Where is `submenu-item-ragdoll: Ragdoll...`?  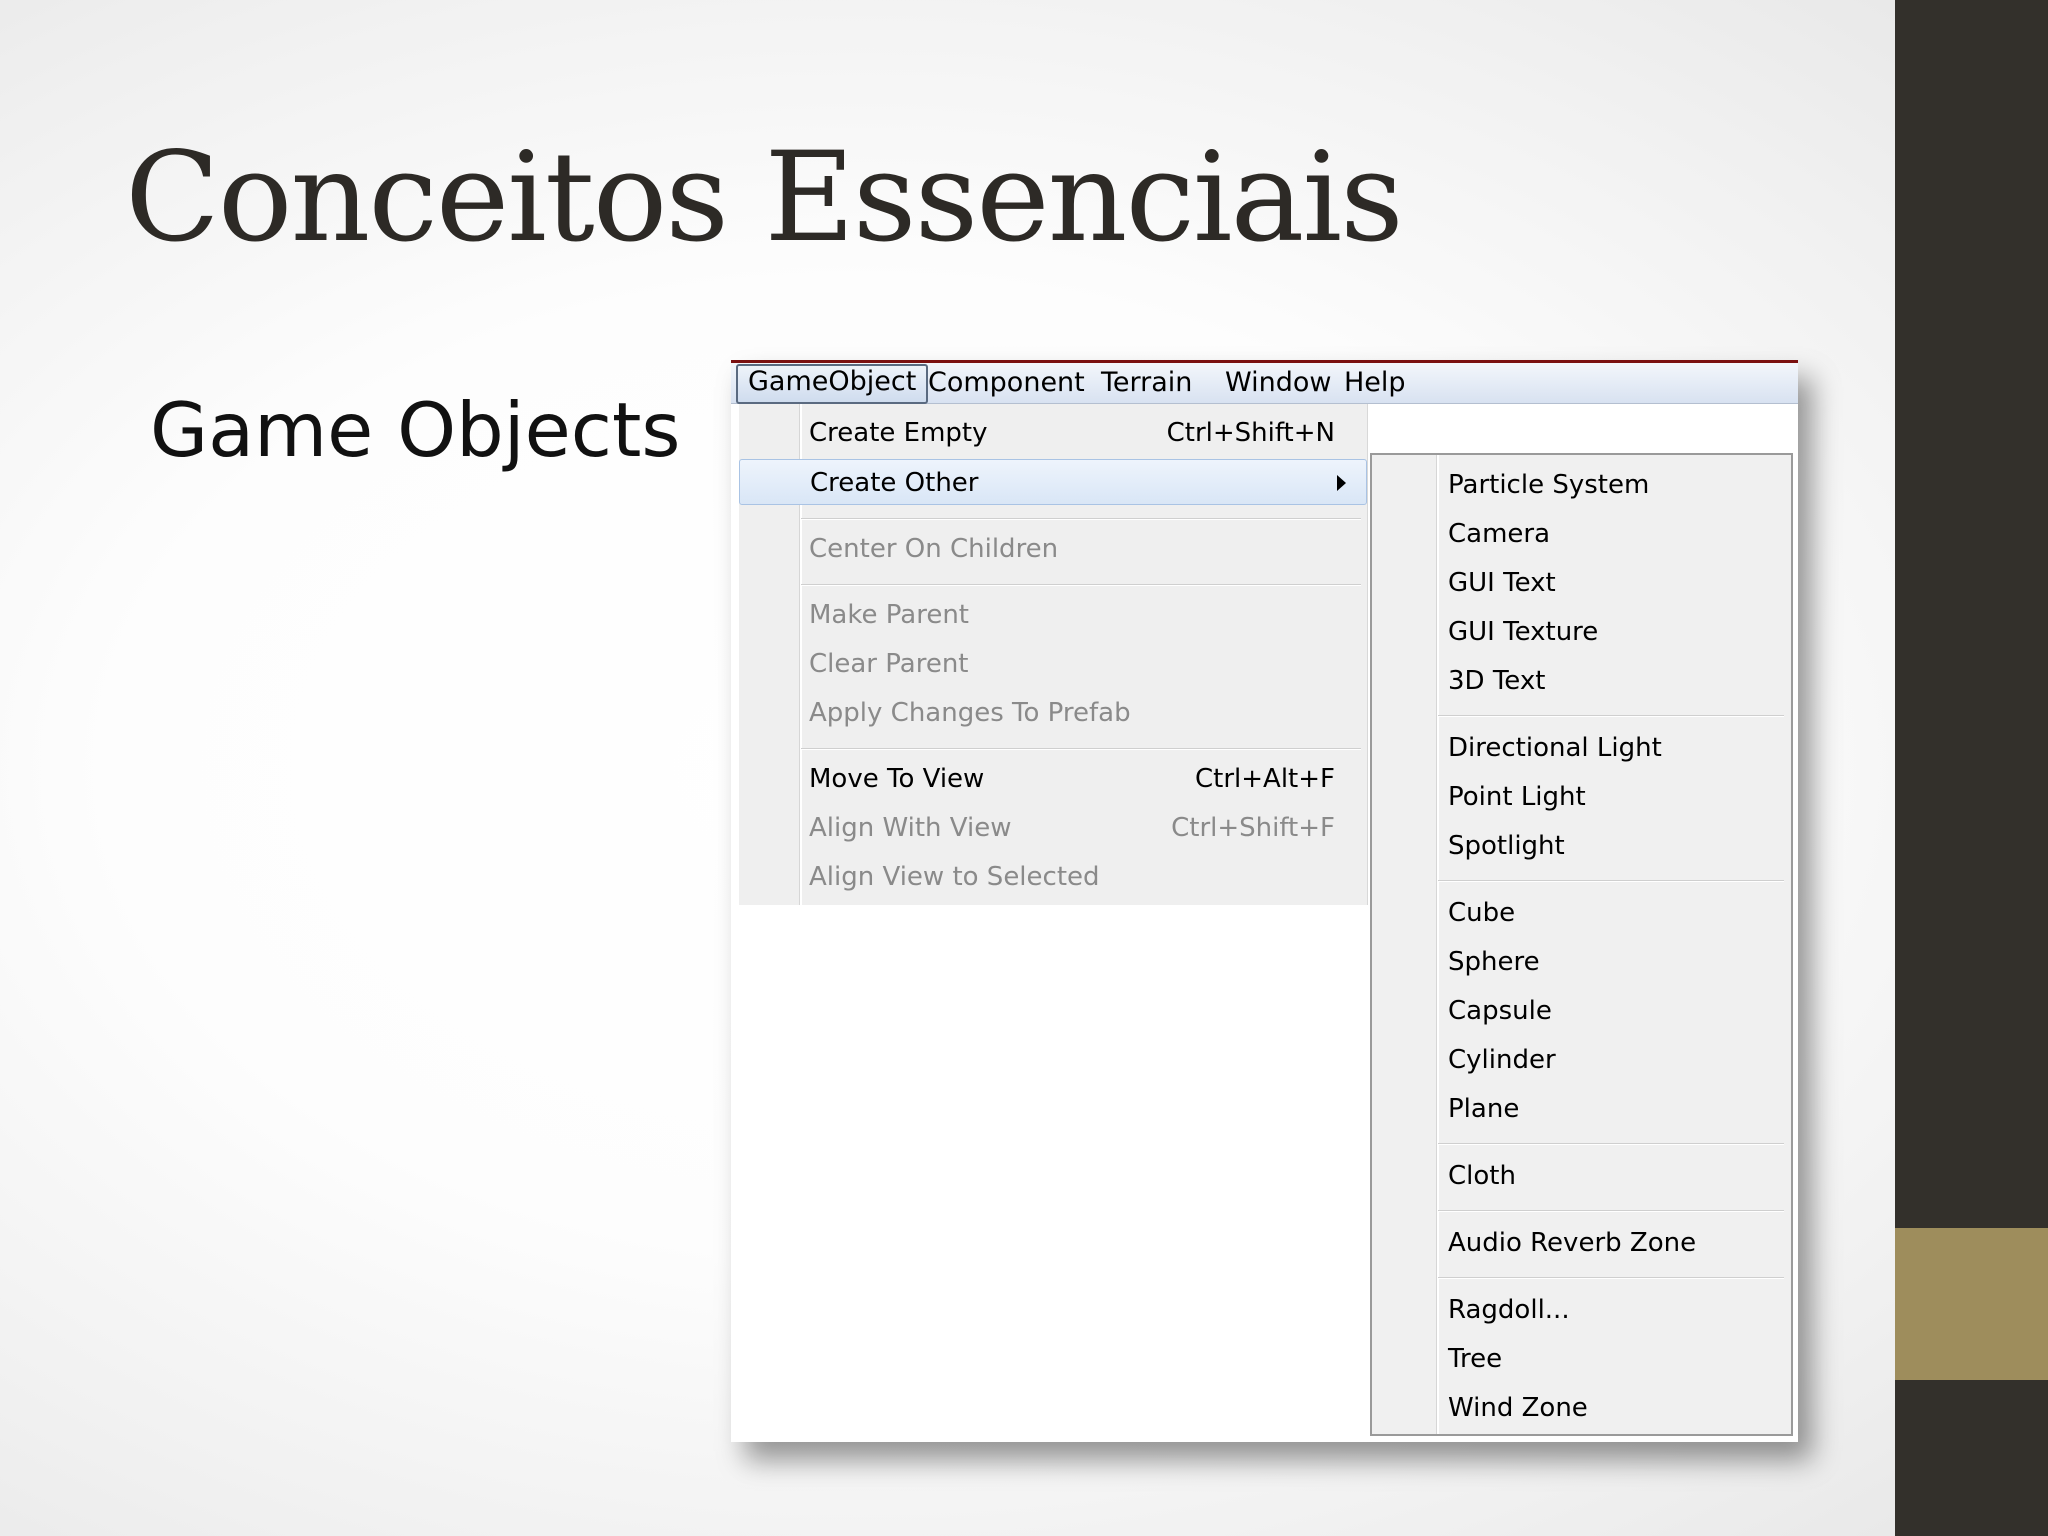
submenu-item-ragdoll: Ragdoll... is located at coordinates (1581, 1310).